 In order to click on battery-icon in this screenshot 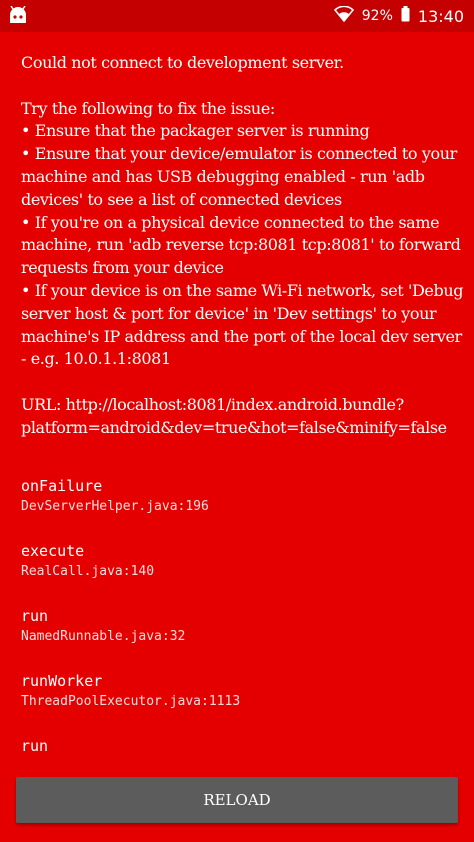, I will do `click(405, 16)`.